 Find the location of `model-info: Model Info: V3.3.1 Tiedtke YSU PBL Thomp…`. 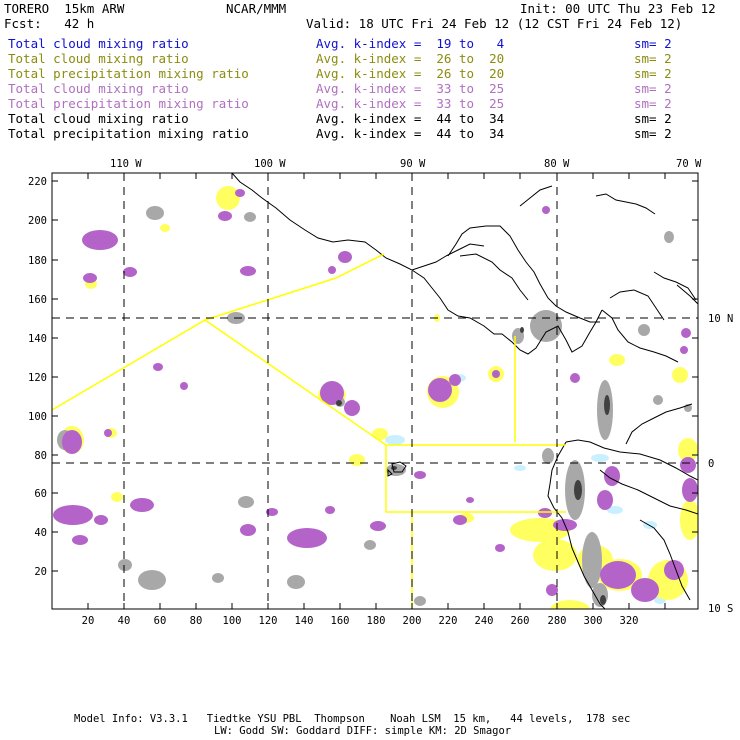

model-info: Model Info: V3.3.1 Tiedtke YSU PBL Thomp… is located at coordinates (352, 719).